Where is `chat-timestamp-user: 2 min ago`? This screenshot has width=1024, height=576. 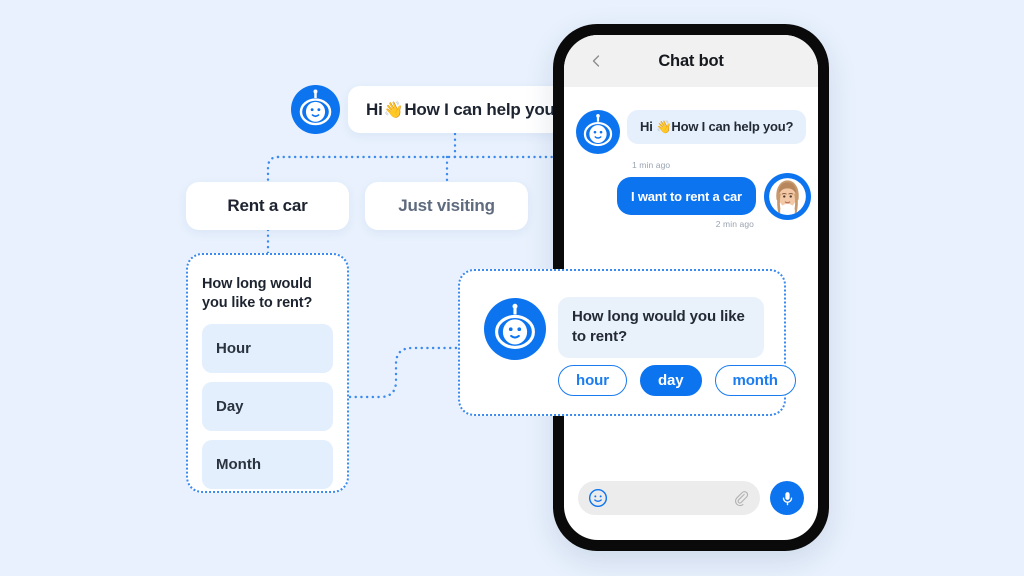 chat-timestamp-user: 2 min ago is located at coordinates (734, 224).